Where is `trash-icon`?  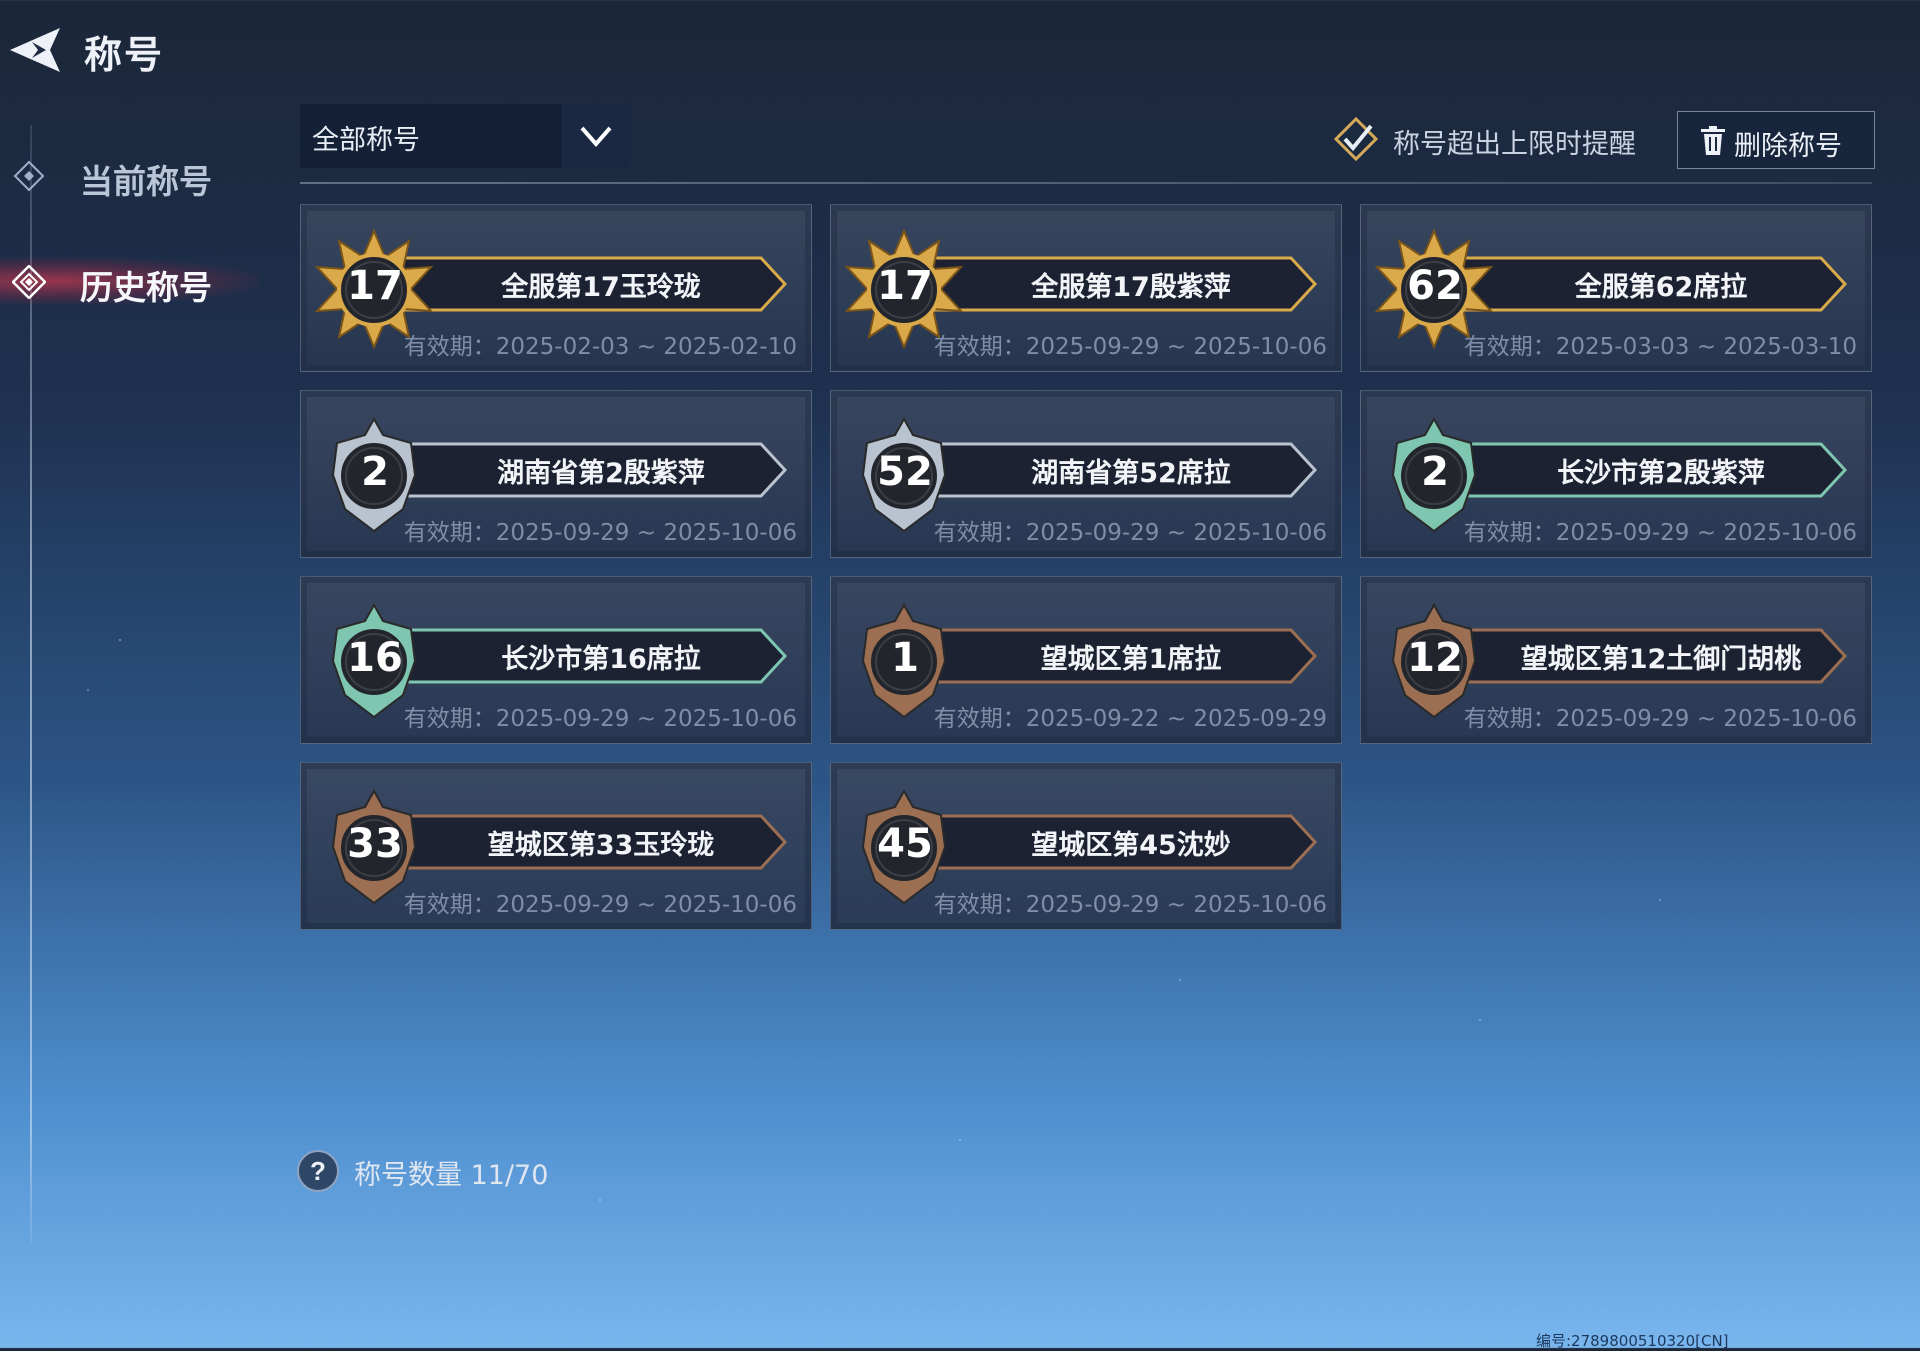
trash-icon is located at coordinates (1713, 140).